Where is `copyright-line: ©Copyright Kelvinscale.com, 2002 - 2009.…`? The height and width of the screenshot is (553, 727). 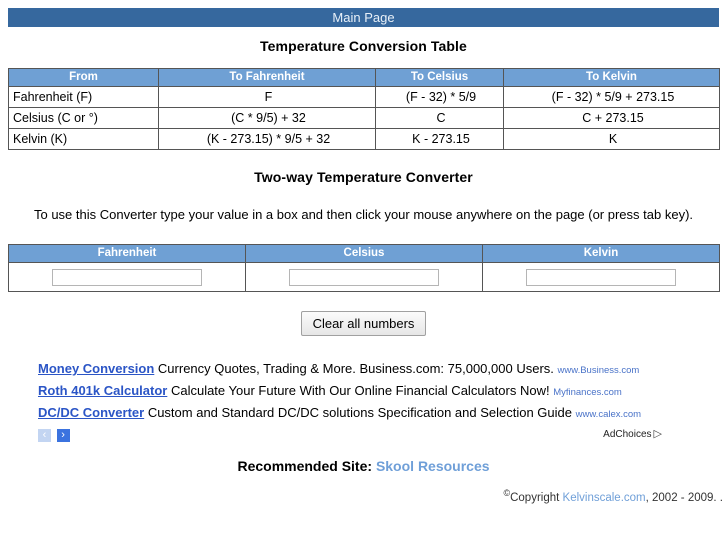
copyright-line: ©Copyright Kelvinscale.com, 2002 - 2009.… is located at coordinates (363, 496).